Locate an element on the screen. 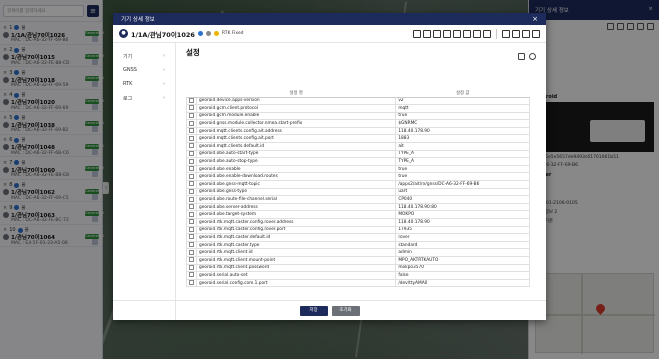 The width and height of the screenshot is (659, 359). setting-value: rover is located at coordinates (462, 237).